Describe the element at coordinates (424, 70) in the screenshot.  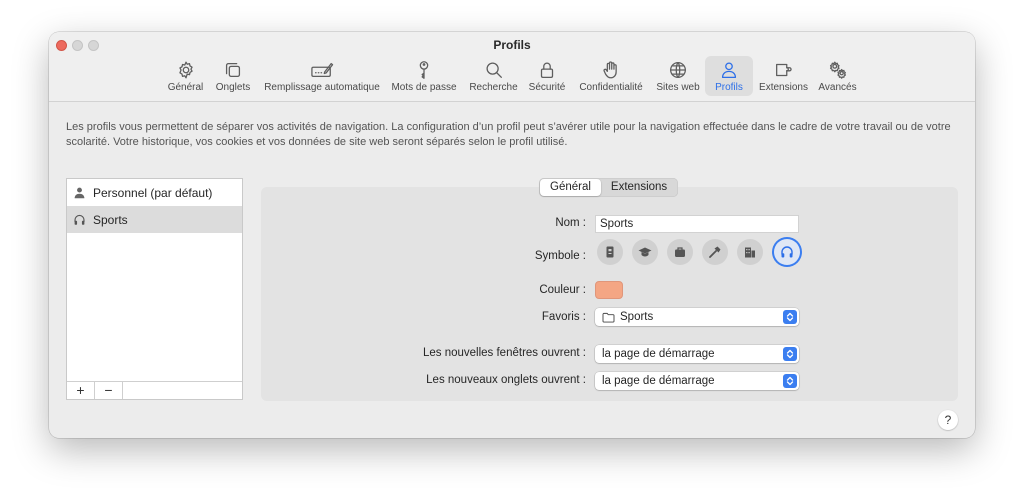
I see `key-icon` at that location.